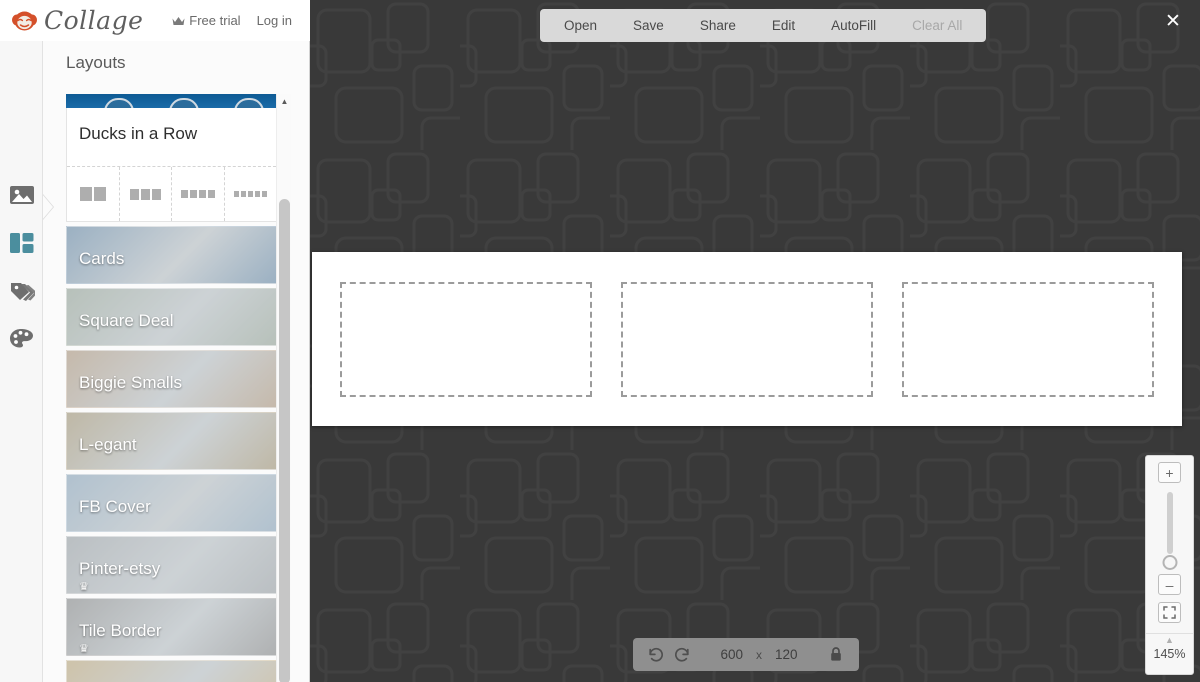 The width and height of the screenshot is (1200, 682). What do you see at coordinates (853, 25) in the screenshot?
I see `toolbar-item-autofill: AutoFill` at bounding box center [853, 25].